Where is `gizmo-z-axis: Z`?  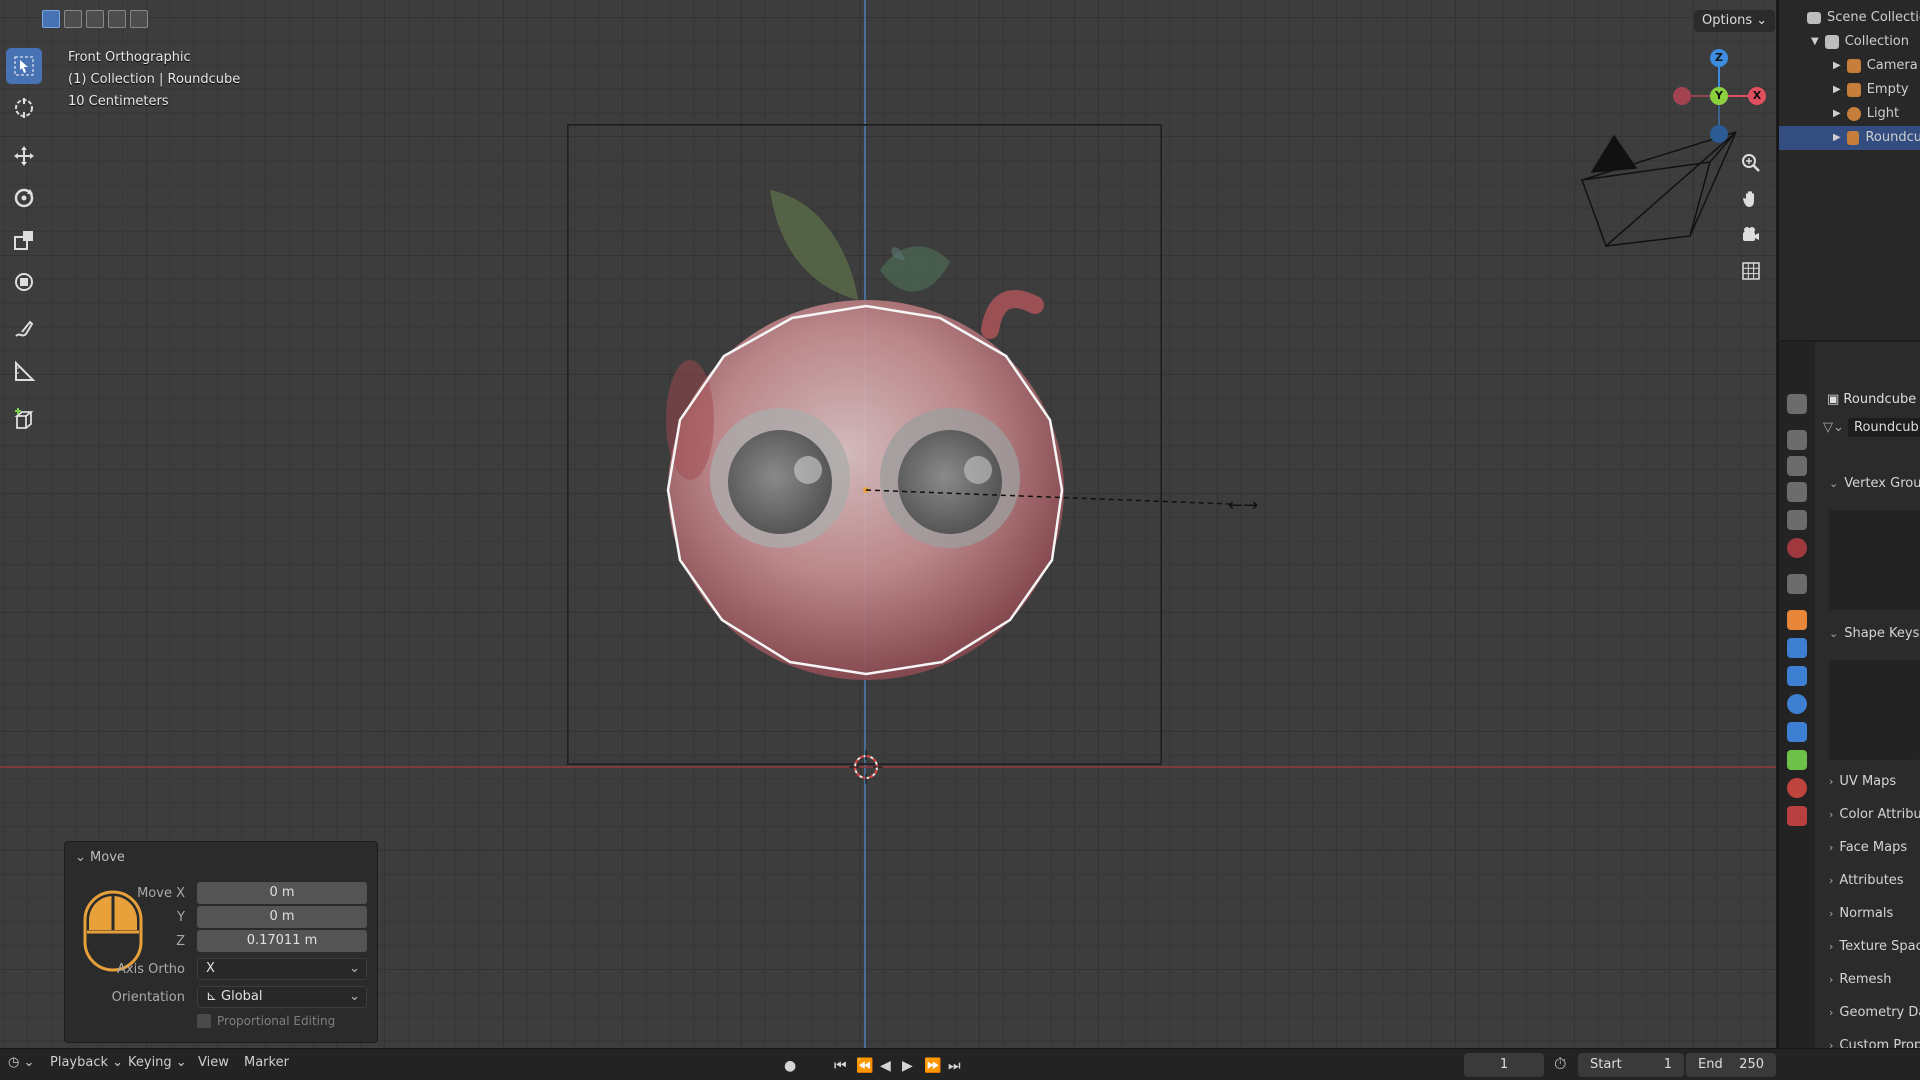
gizmo-z-axis: Z is located at coordinates (1719, 58).